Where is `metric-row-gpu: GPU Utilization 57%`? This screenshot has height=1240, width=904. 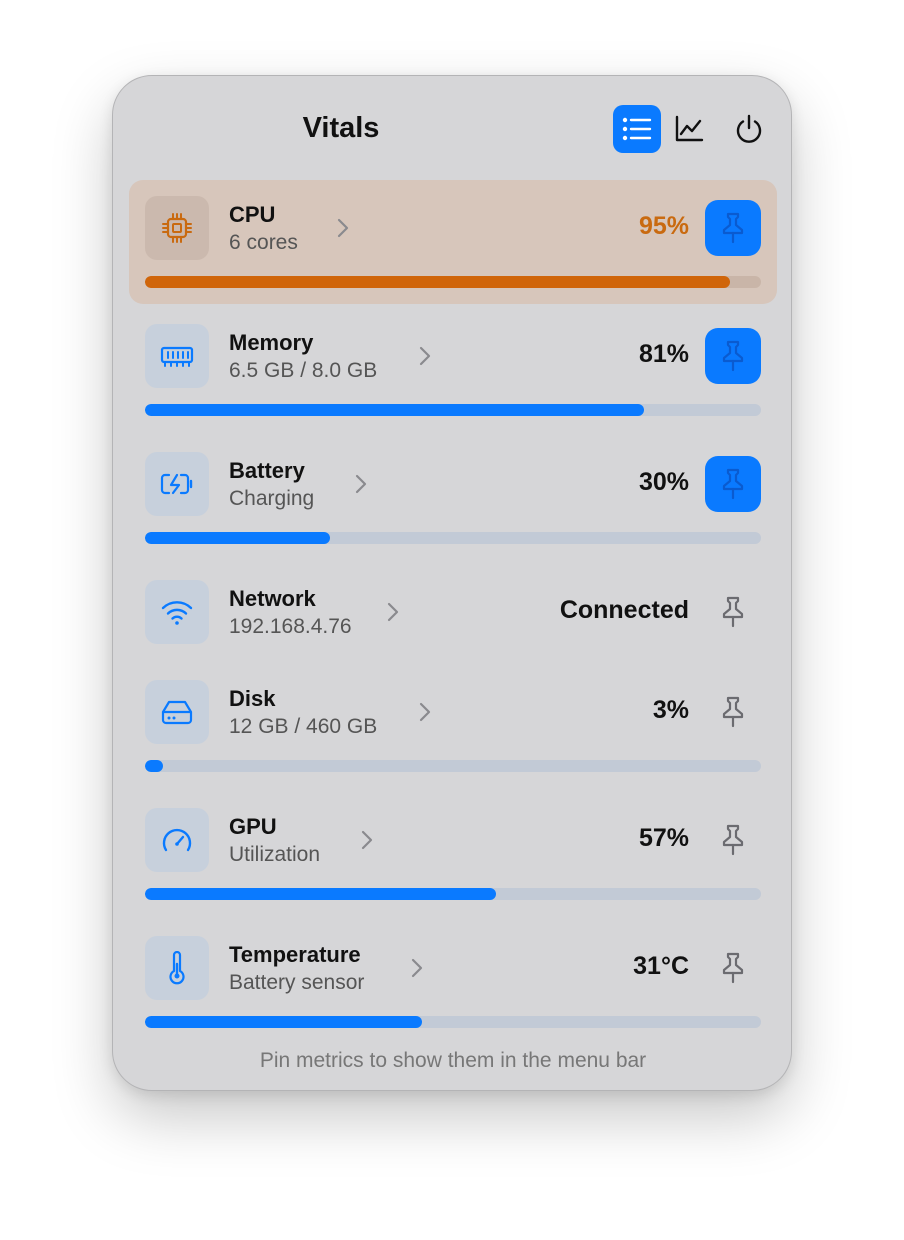
metric-row-gpu: GPU Utilization 57% is located at coordinates (453, 854).